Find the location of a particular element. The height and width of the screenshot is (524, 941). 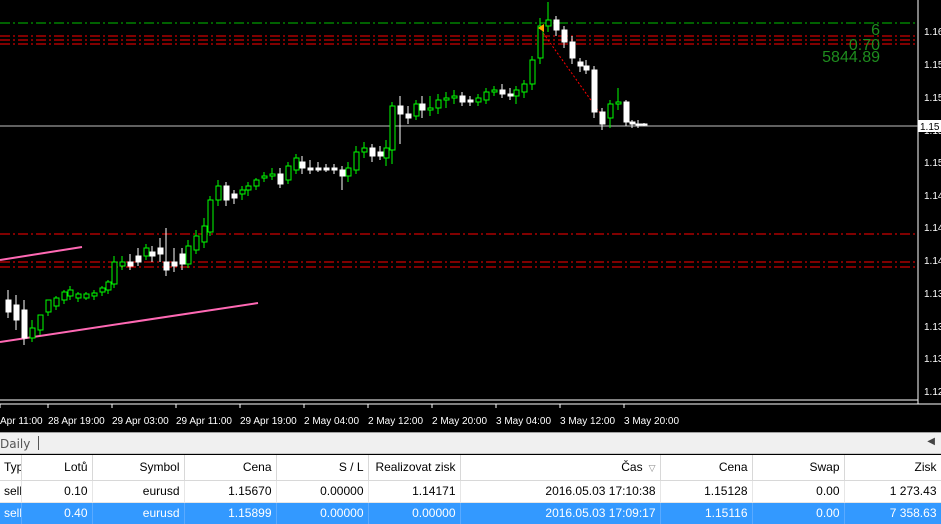

time-label: 2 May 20:00 is located at coordinates (459, 421).